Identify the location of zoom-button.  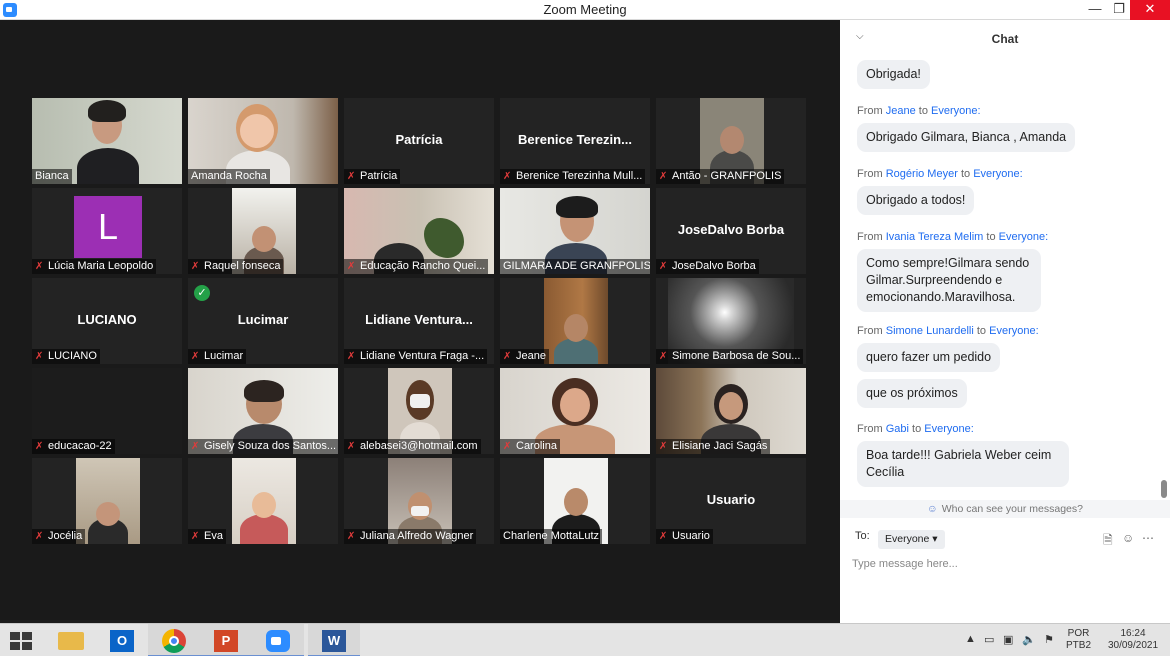
(278, 640).